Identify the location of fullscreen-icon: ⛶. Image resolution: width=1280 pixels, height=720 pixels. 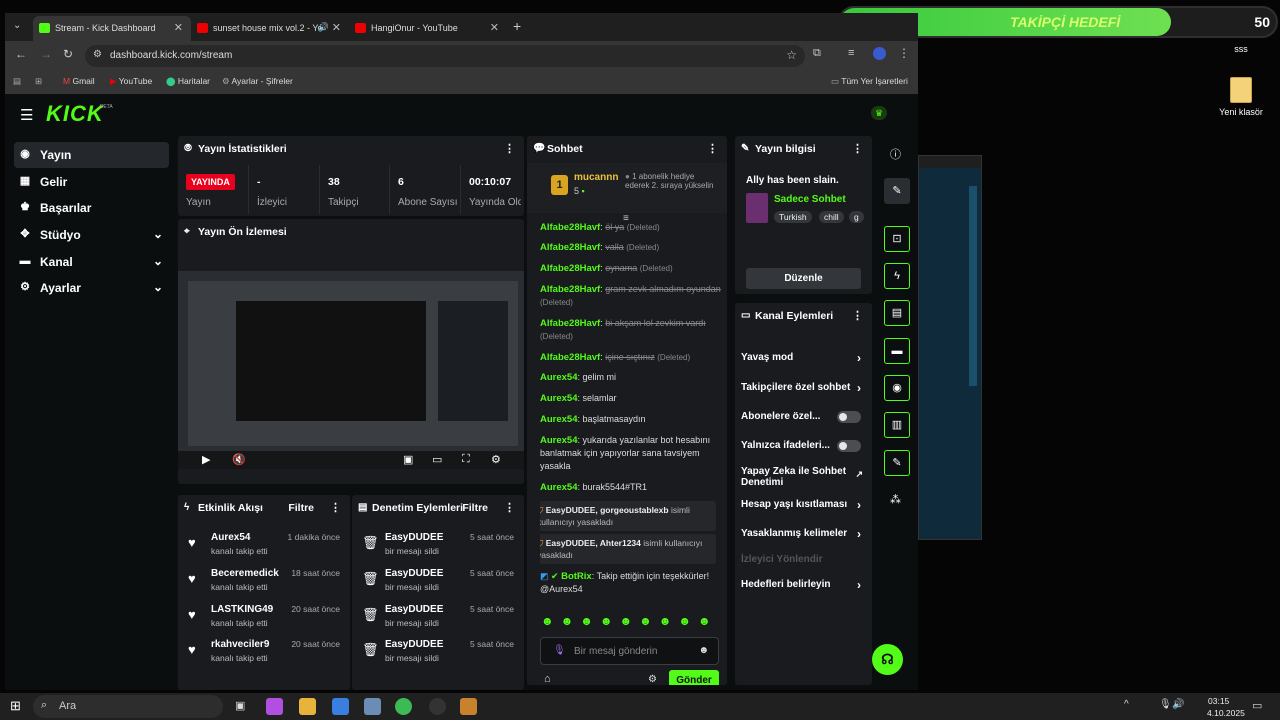
(466, 459).